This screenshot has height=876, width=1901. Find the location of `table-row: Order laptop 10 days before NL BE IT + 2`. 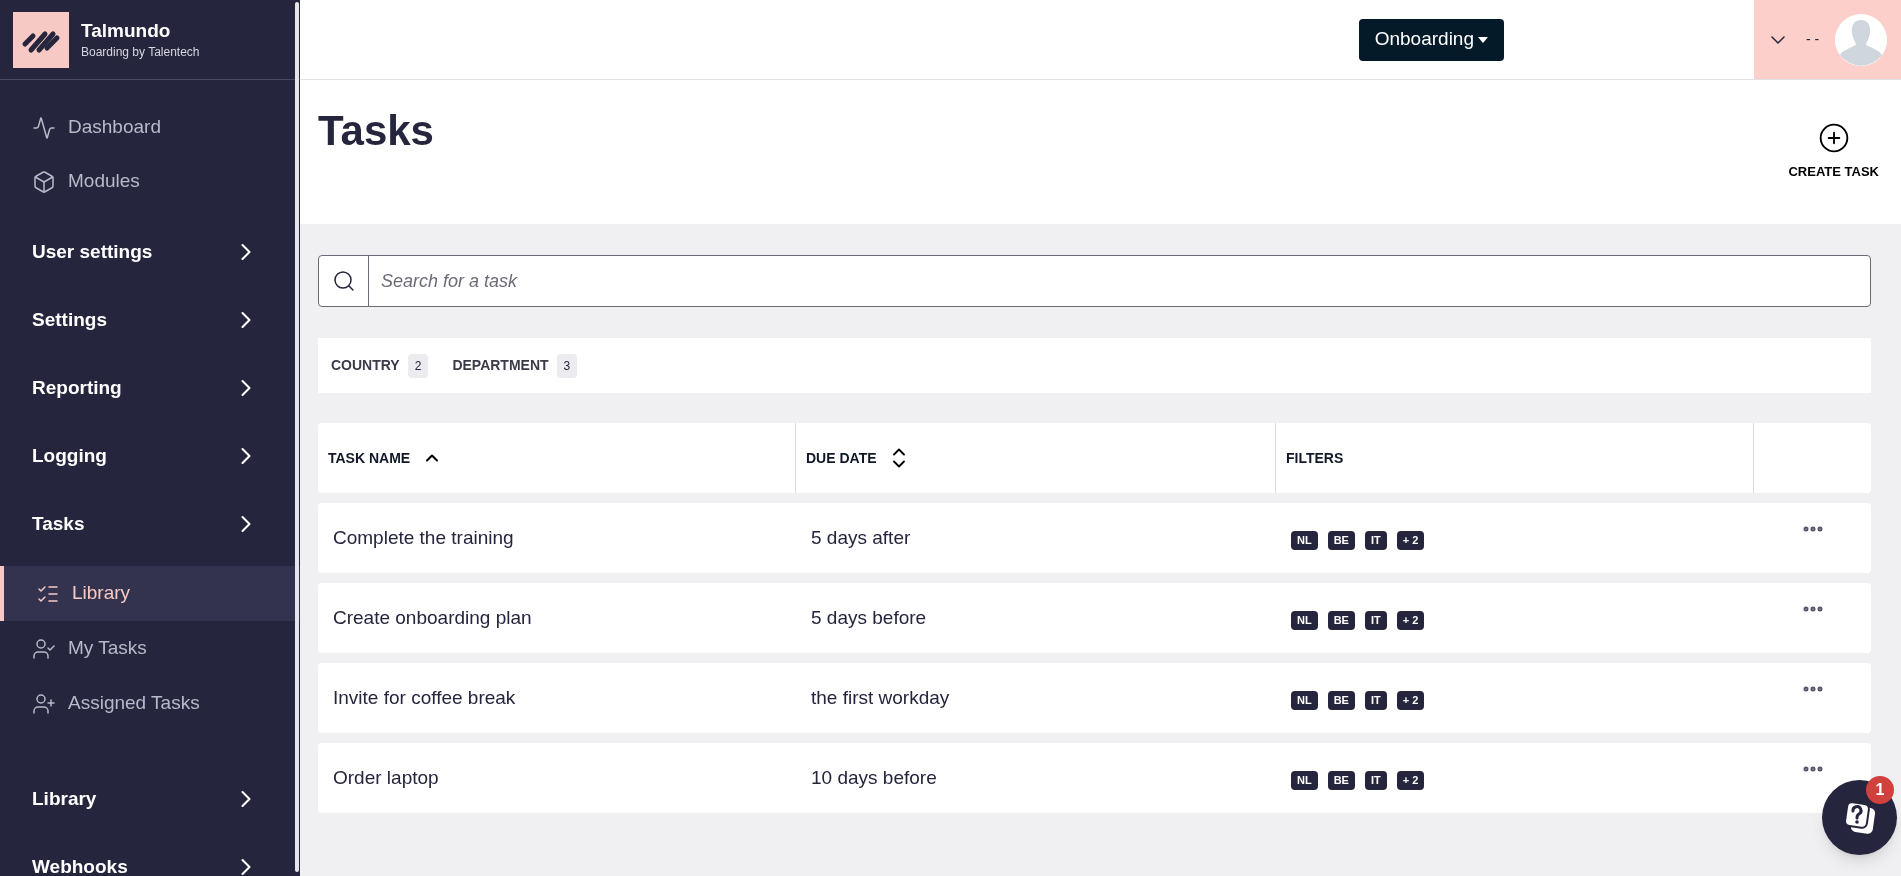

table-row: Order laptop 10 days before NL BE IT + 2 is located at coordinates (1094, 778).